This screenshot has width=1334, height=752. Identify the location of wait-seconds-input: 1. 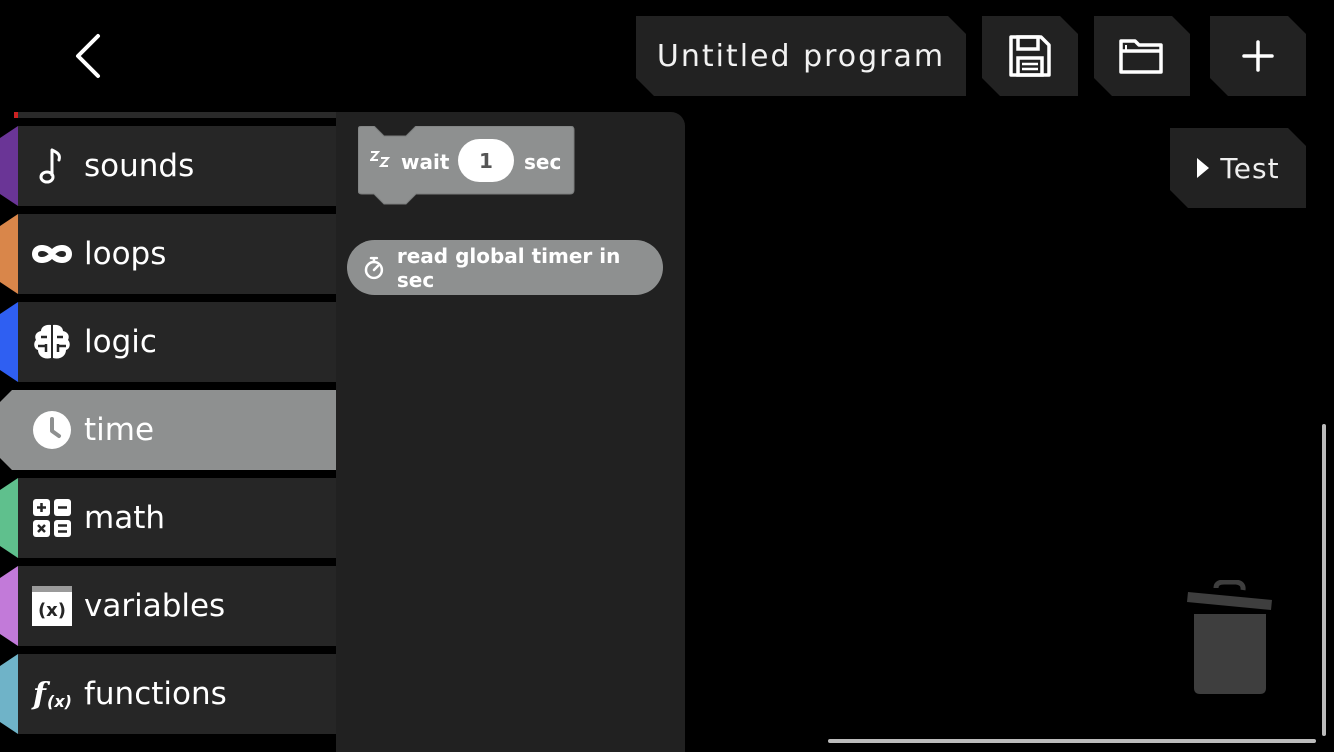
(486, 160).